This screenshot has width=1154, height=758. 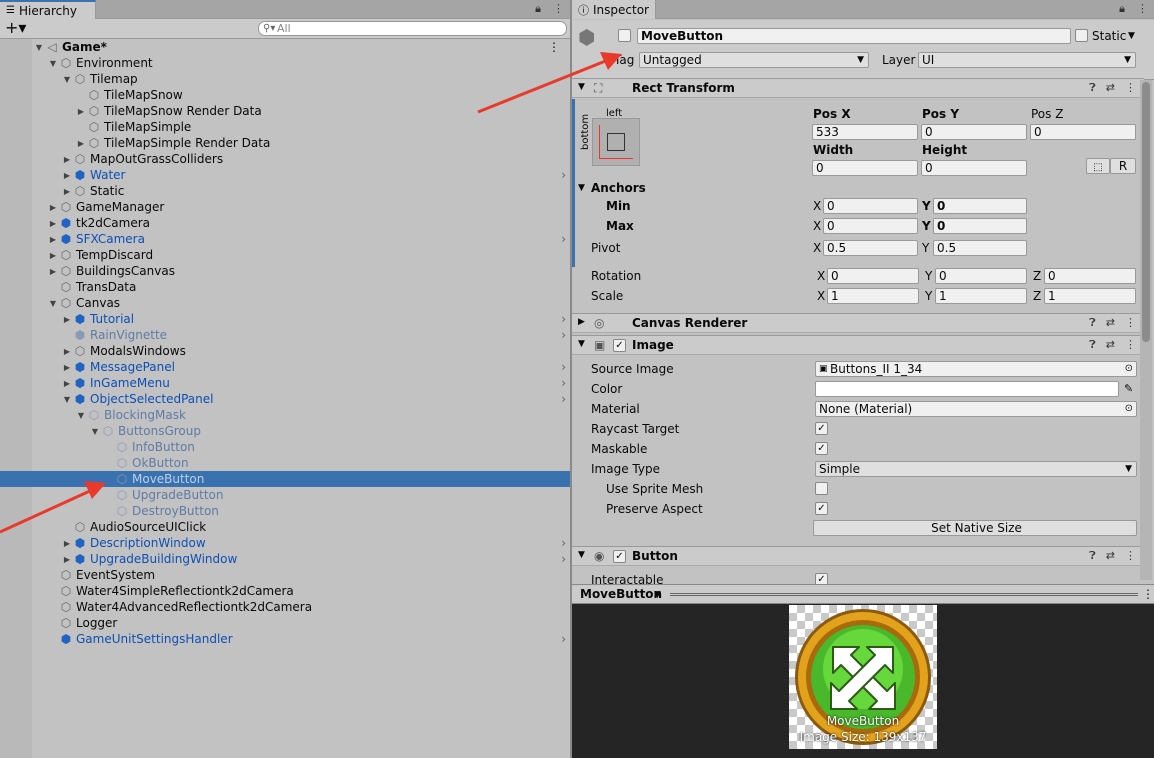 What do you see at coordinates (854, 36) in the screenshot?
I see `object-name-field: MoveButton` at bounding box center [854, 36].